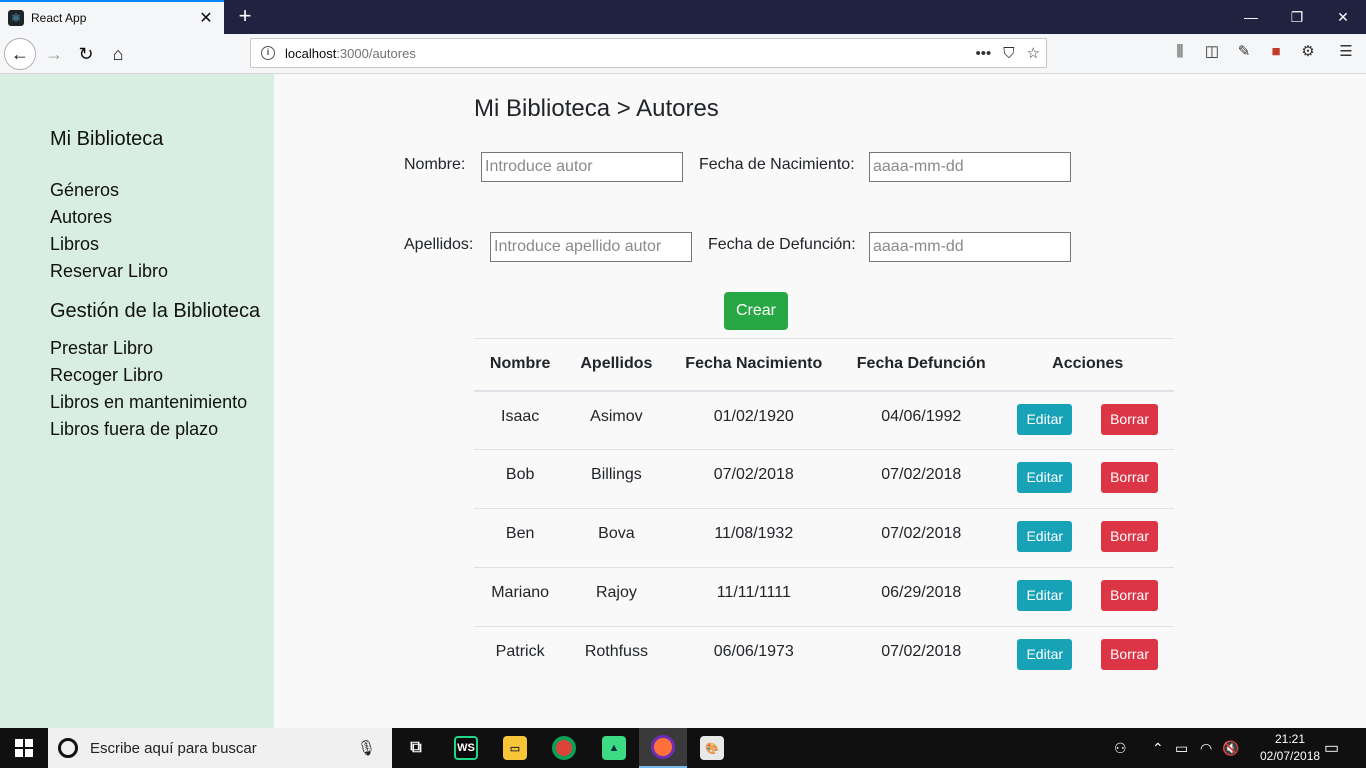 This screenshot has width=1366, height=768. I want to click on browser-titlebar: ⚛ React App ✕ + — ❐ ✕, so click(683, 17).